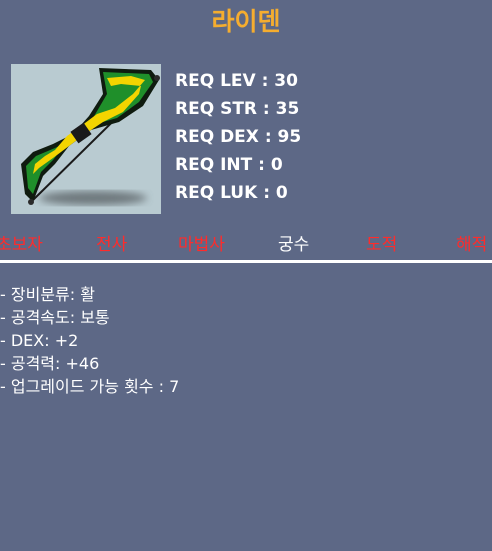 This screenshot has width=492, height=551. Describe the element at coordinates (237, 109) in the screenshot. I see `req-str: REQ STR : 35` at that location.